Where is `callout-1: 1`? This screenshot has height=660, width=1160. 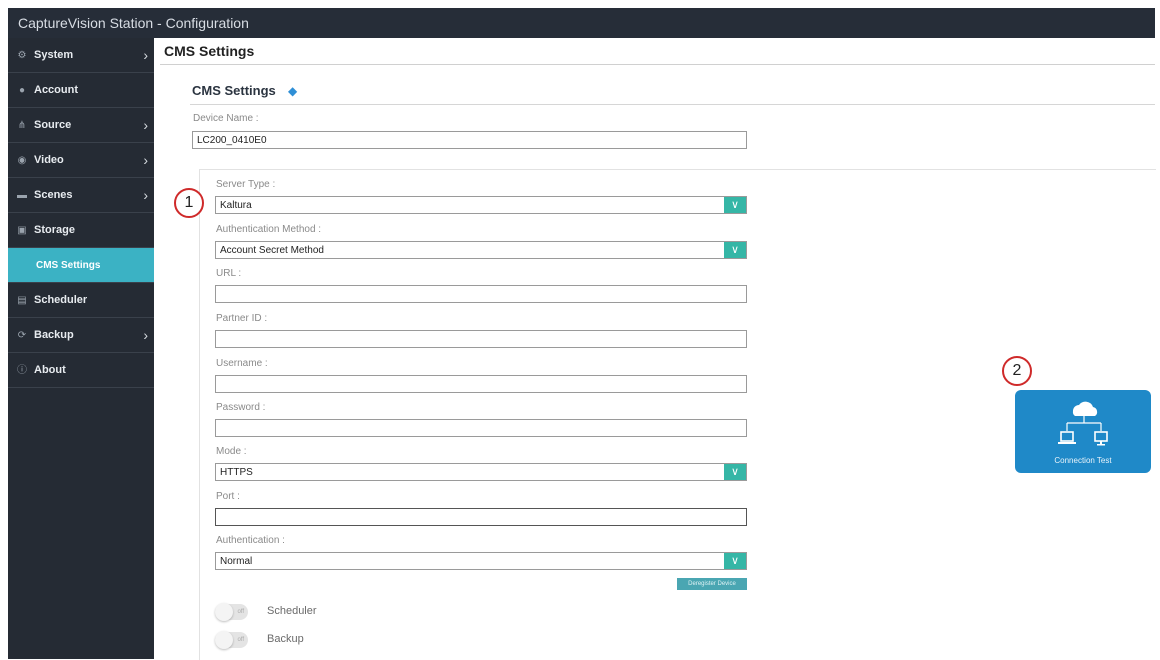
callout-1: 1 is located at coordinates (189, 203).